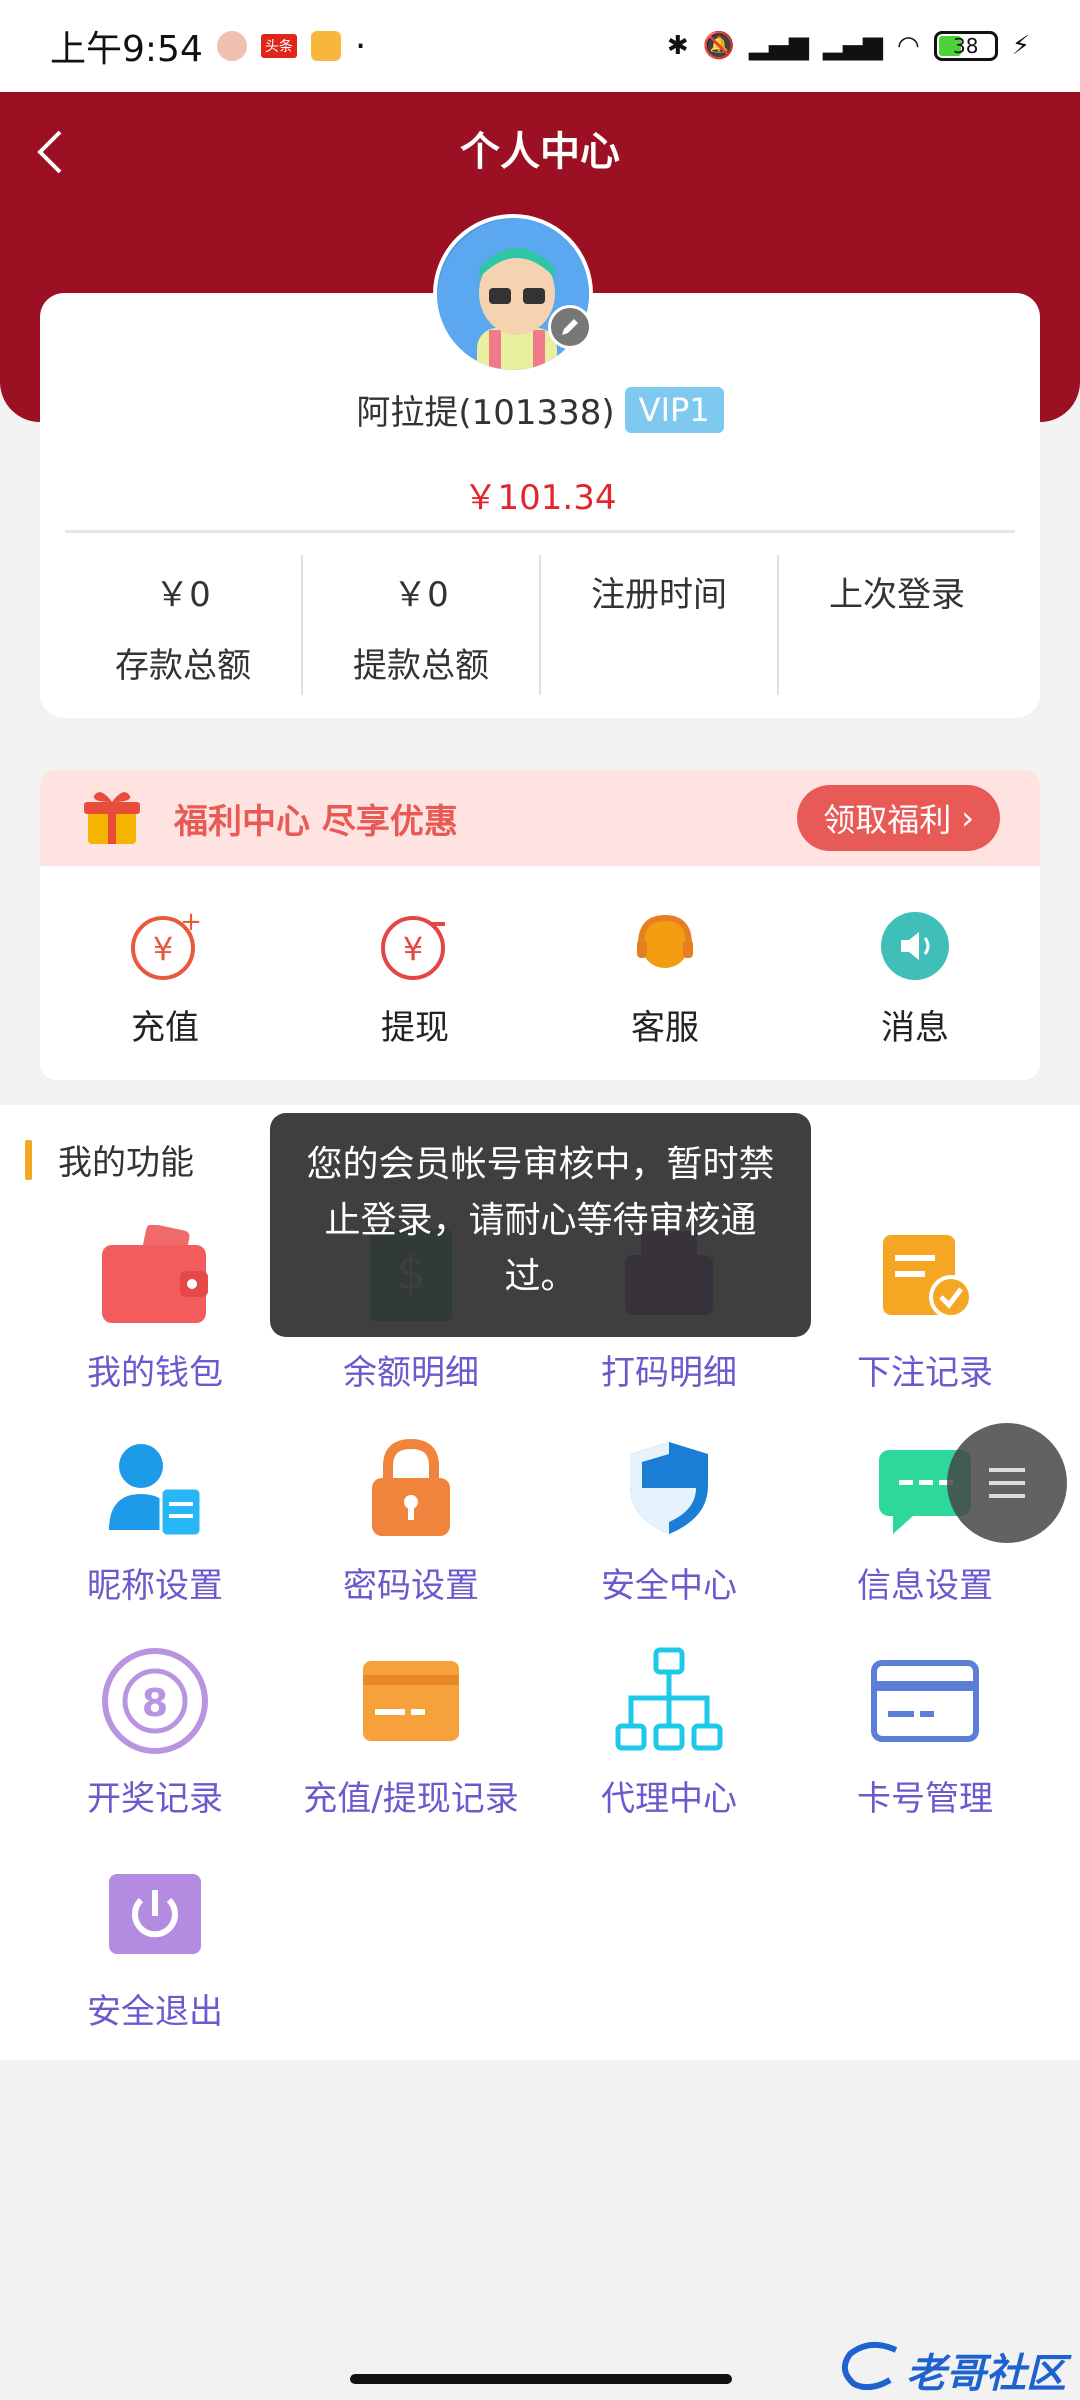 The image size is (1080, 2400). Describe the element at coordinates (415, 1028) in the screenshot. I see `quick-label: 提现` at that location.